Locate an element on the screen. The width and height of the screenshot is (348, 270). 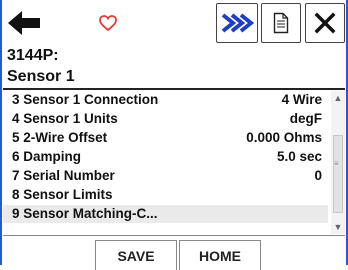
list-item-value: 0 is located at coordinates (318, 175).